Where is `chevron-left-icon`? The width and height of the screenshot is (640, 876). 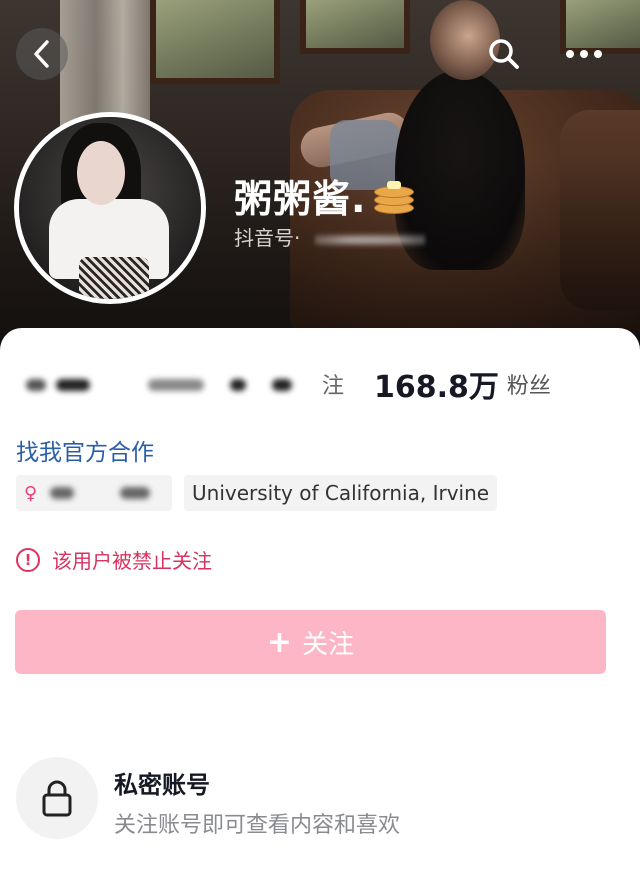 chevron-left-icon is located at coordinates (41, 54).